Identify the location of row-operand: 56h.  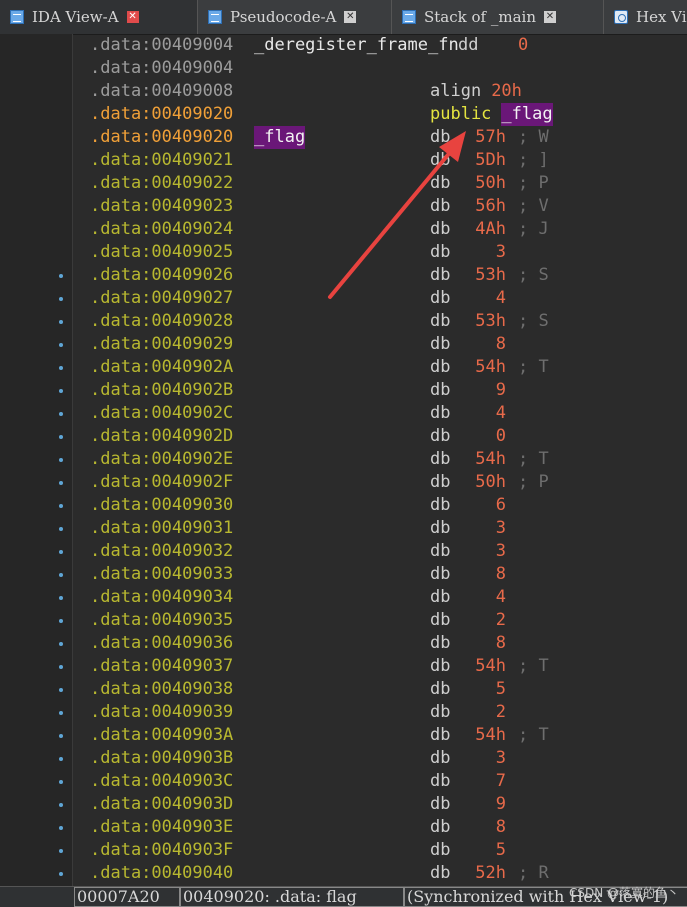
(490, 206).